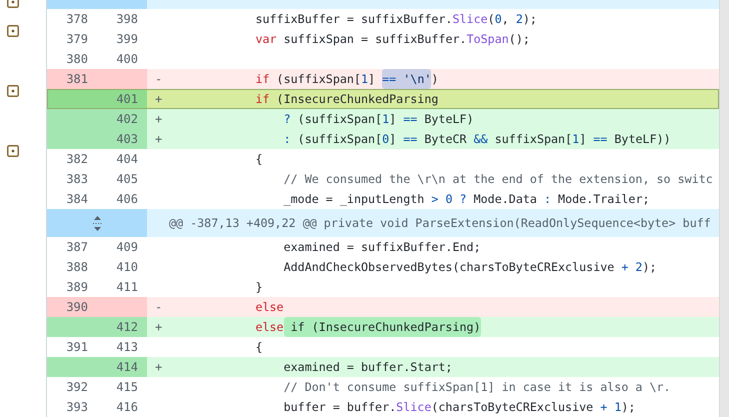 Image resolution: width=729 pixels, height=417 pixels. I want to click on line-number: 392, so click(77, 387).